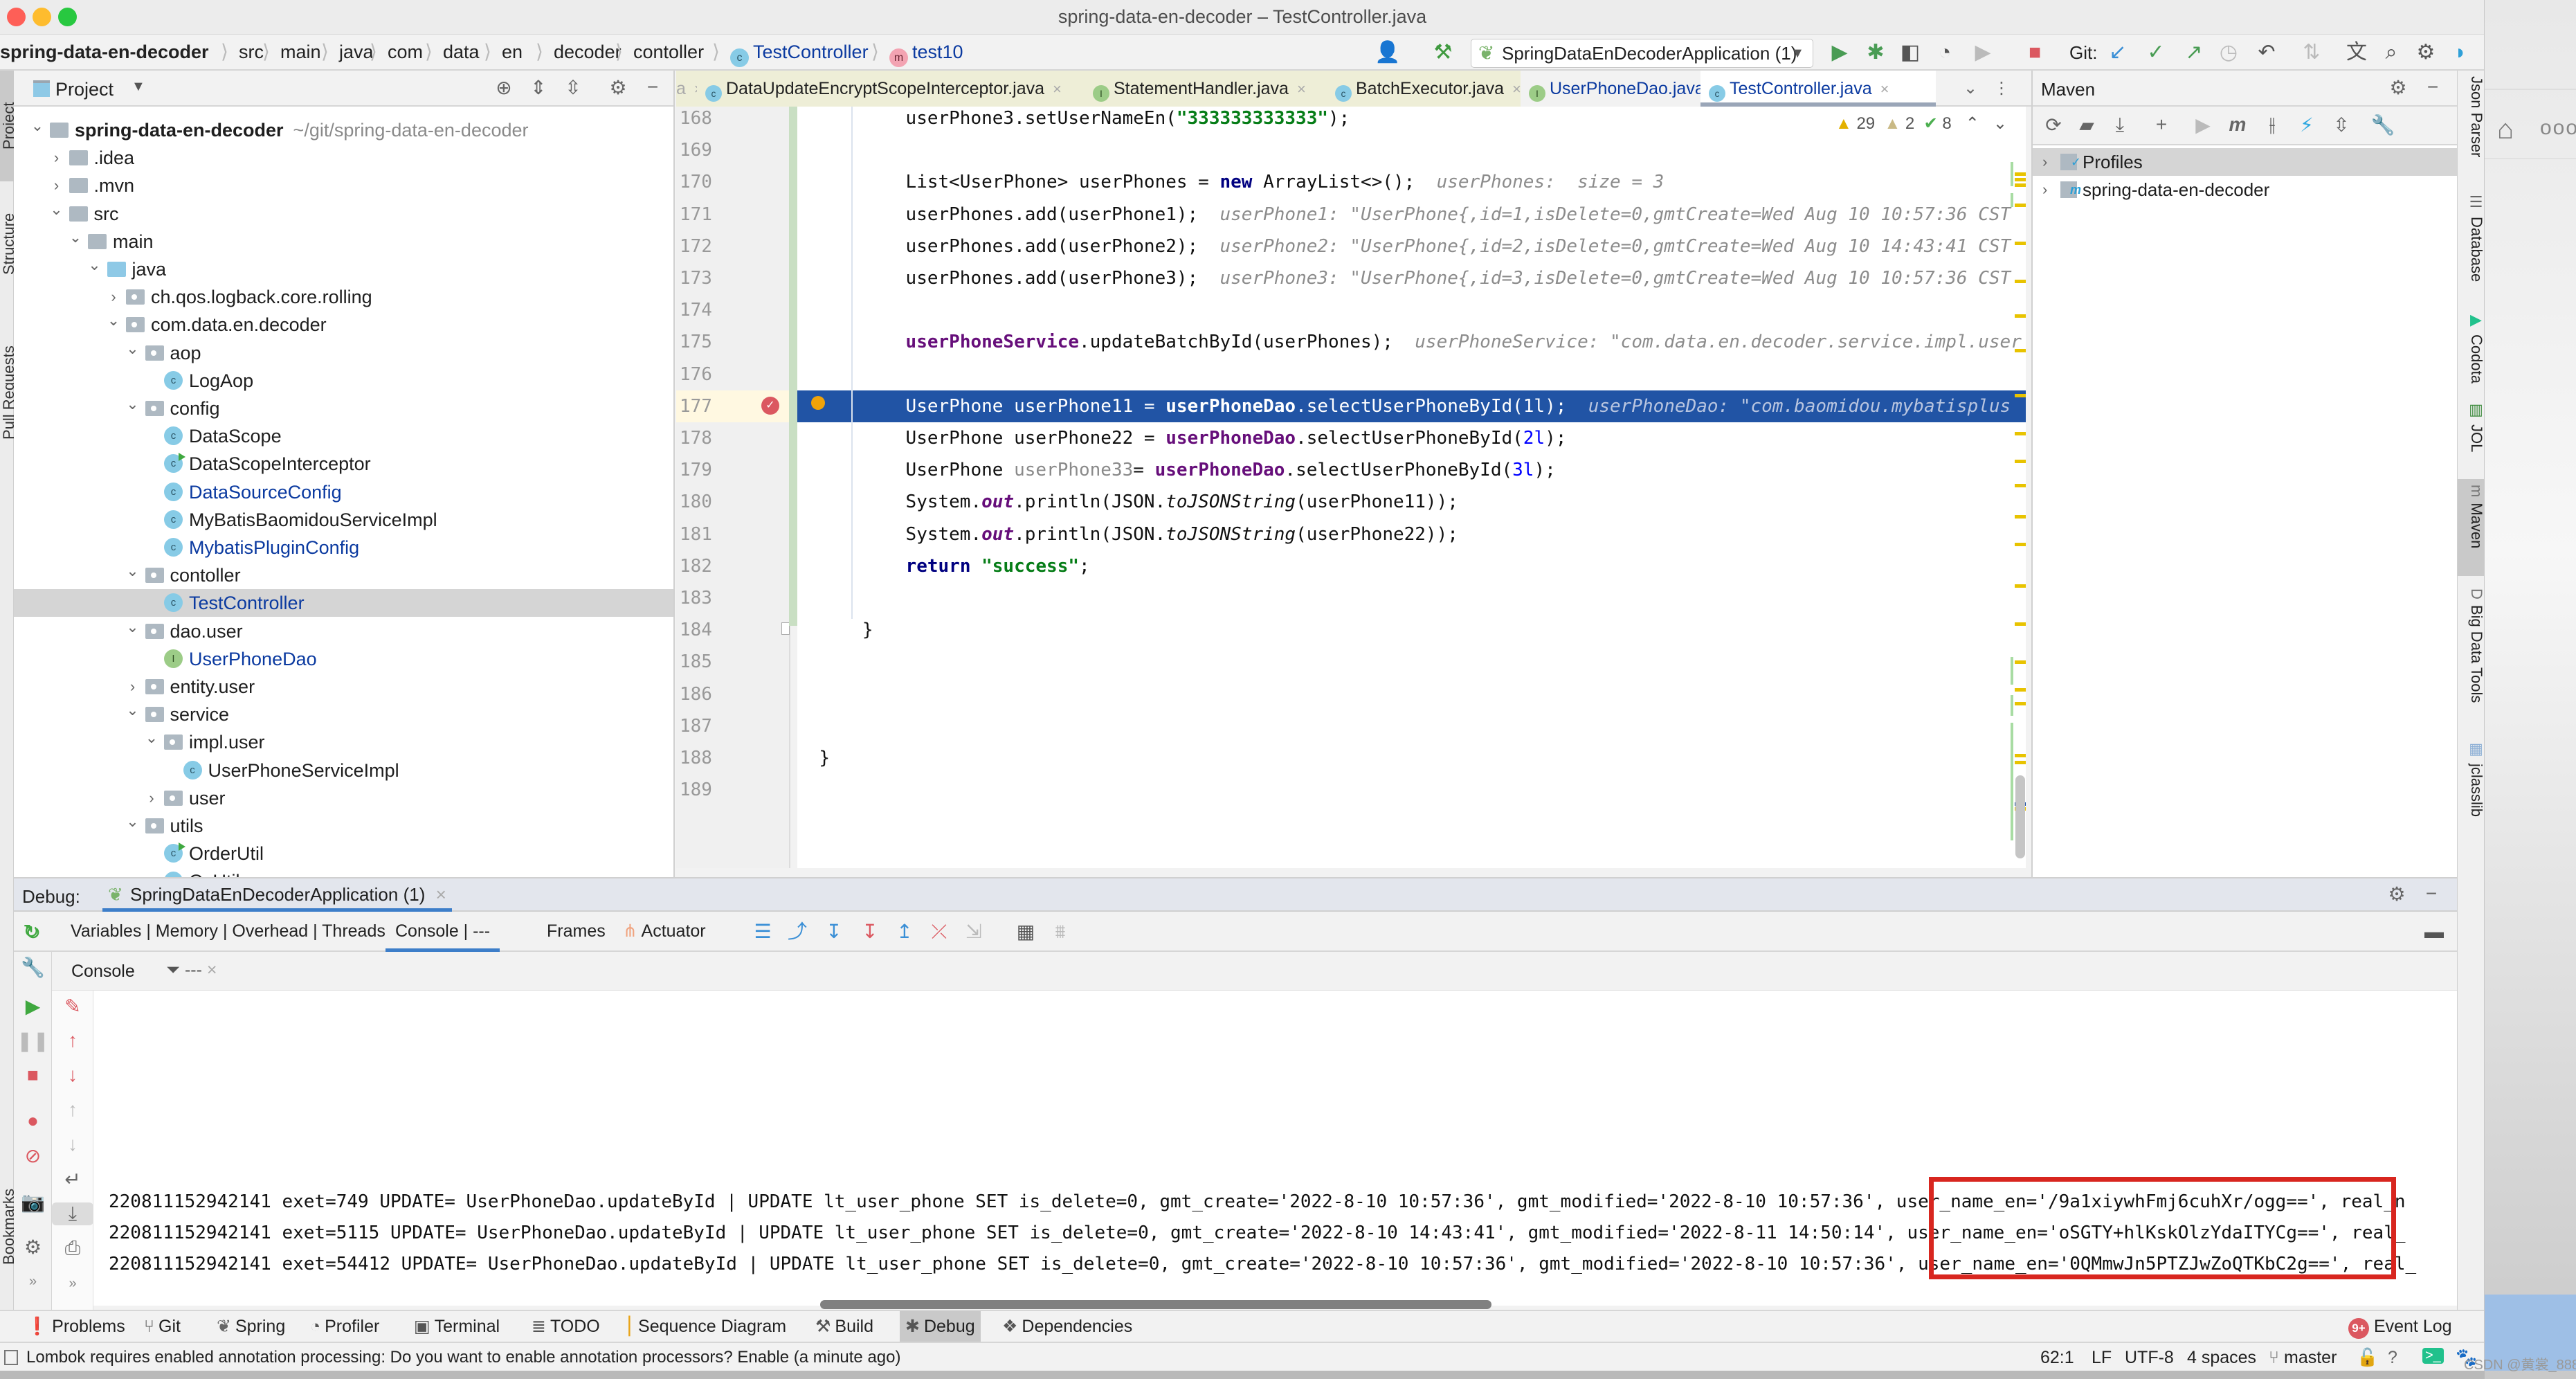  Describe the element at coordinates (2471, 126) in the screenshot. I see `tool-tab-json-parser: Json Parser` at that location.